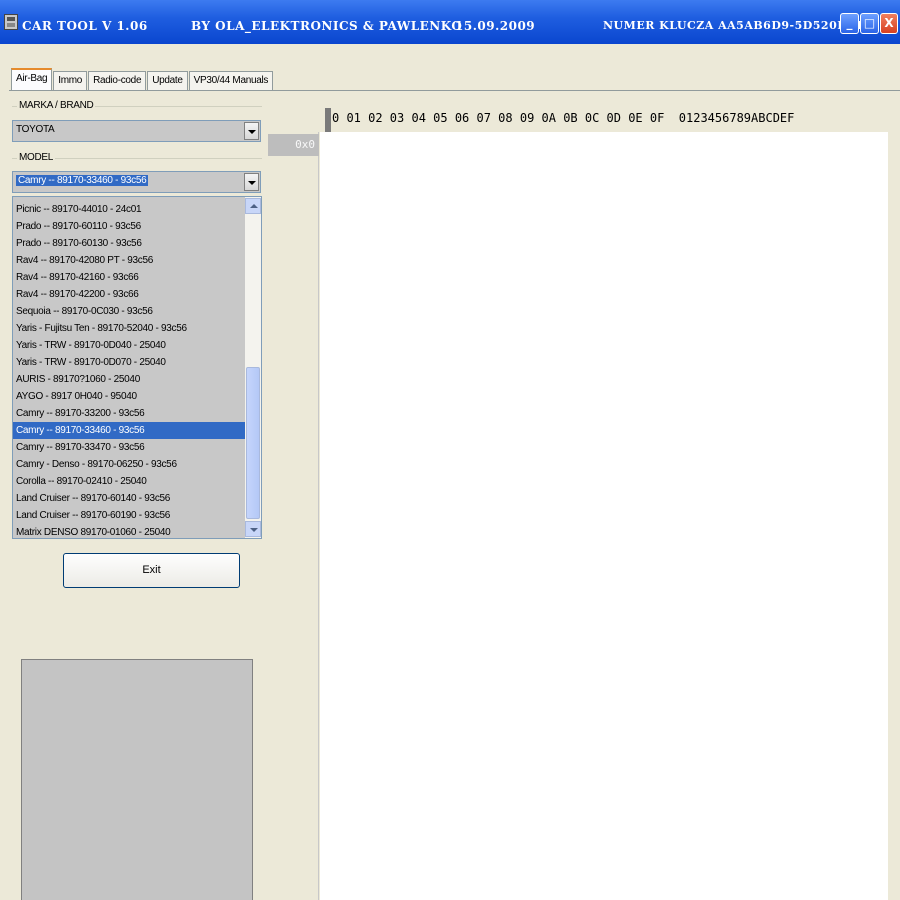 The image size is (900, 900). Describe the element at coordinates (129, 277) in the screenshot. I see `list-item: Rav4 -- 89170-42160 - 93c66` at that location.